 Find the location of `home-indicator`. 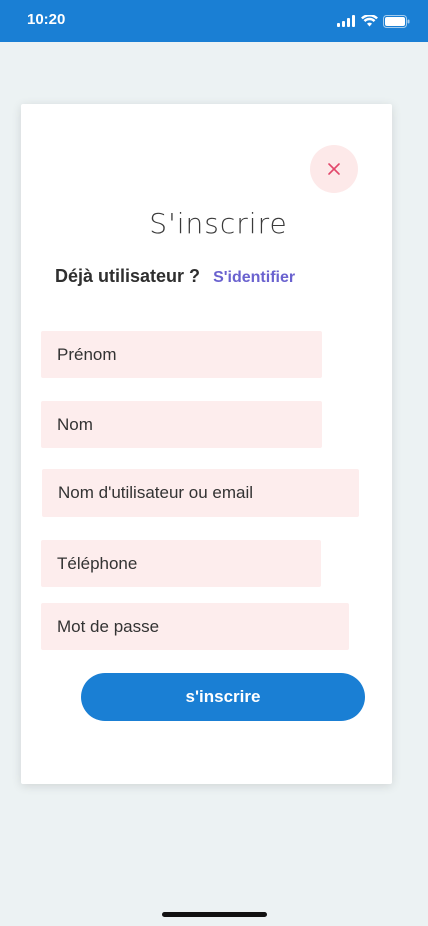

home-indicator is located at coordinates (214, 914).